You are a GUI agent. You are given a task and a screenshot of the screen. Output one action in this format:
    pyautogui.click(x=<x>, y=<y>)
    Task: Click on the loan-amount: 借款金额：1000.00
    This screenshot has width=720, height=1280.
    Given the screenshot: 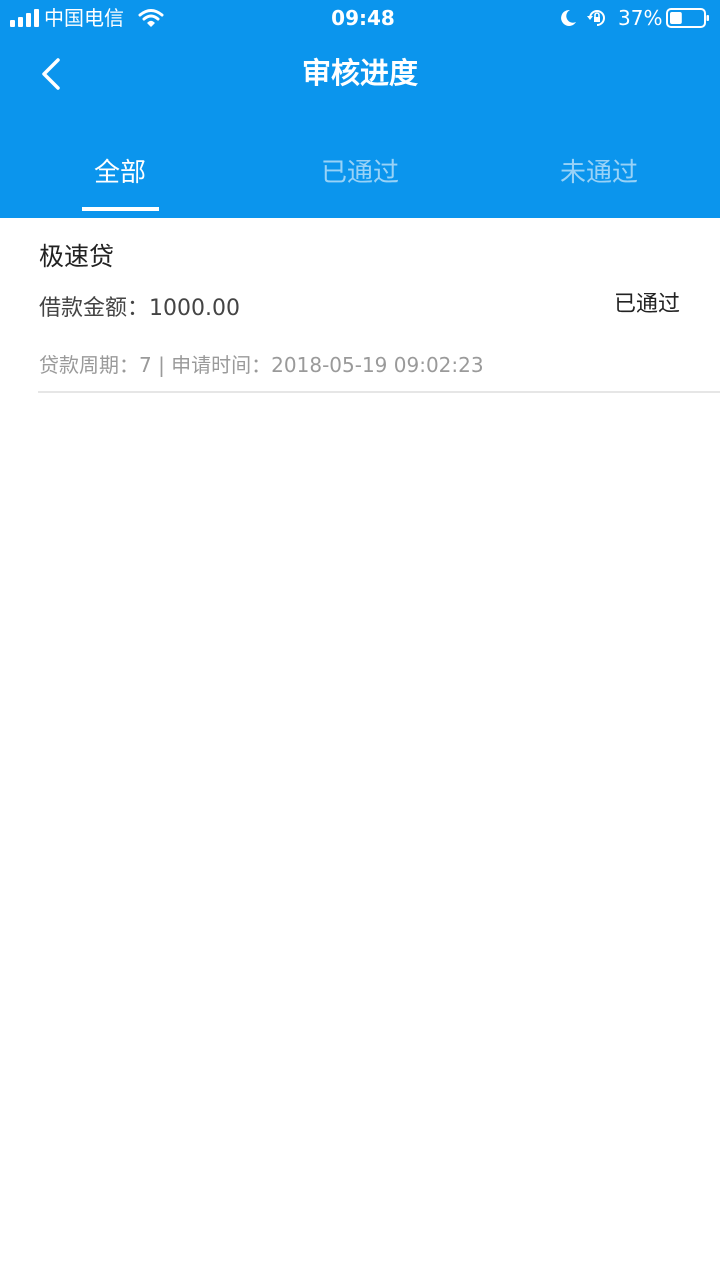 What is the action you would take?
    pyautogui.click(x=139, y=309)
    